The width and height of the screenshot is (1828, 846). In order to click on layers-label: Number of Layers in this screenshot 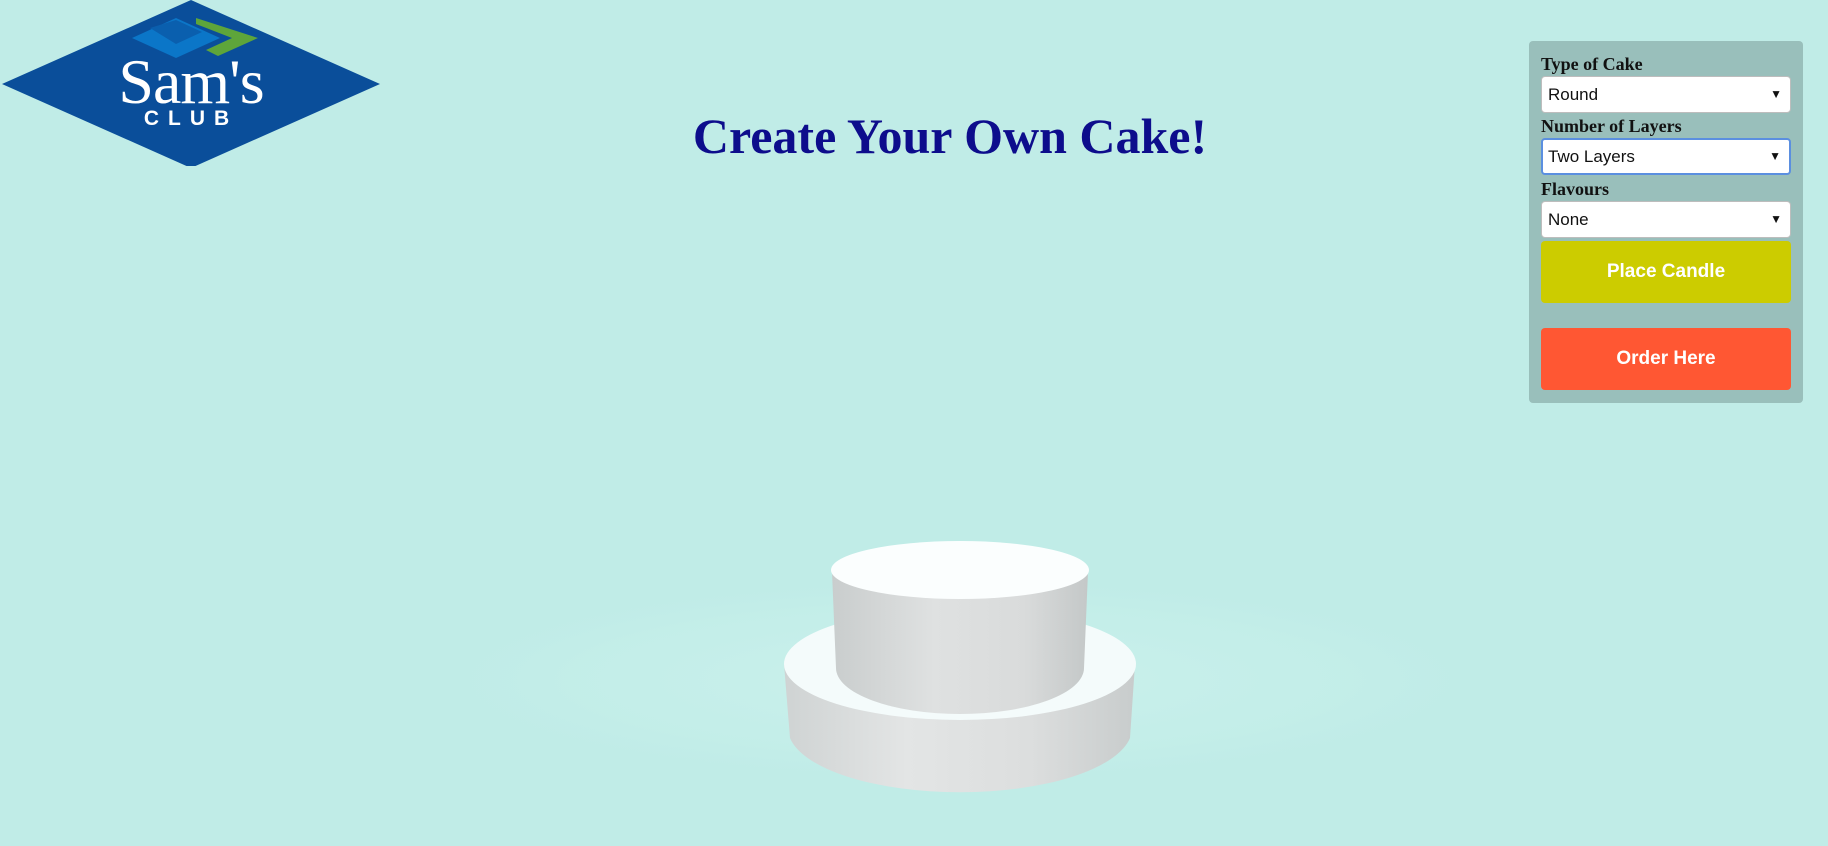, I will do `click(1611, 126)`.